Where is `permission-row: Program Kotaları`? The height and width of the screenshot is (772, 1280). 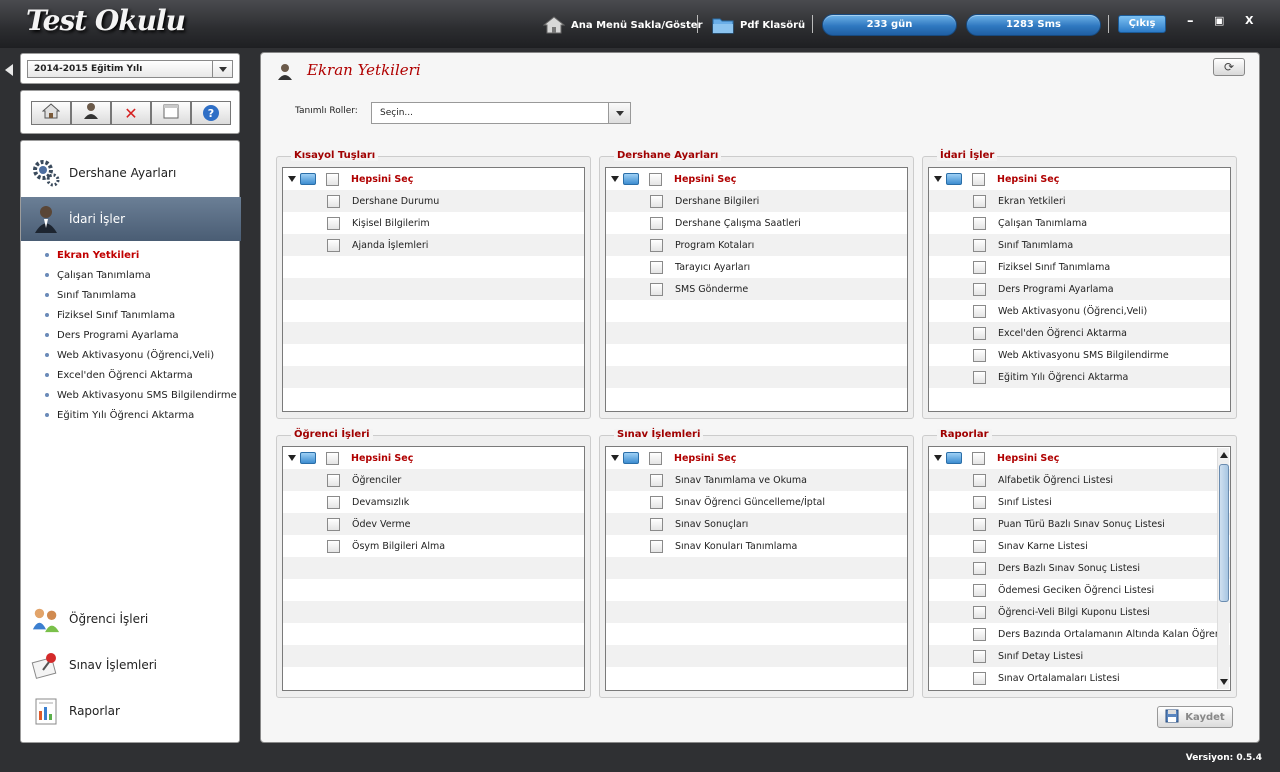 permission-row: Program Kotaları is located at coordinates (756, 245).